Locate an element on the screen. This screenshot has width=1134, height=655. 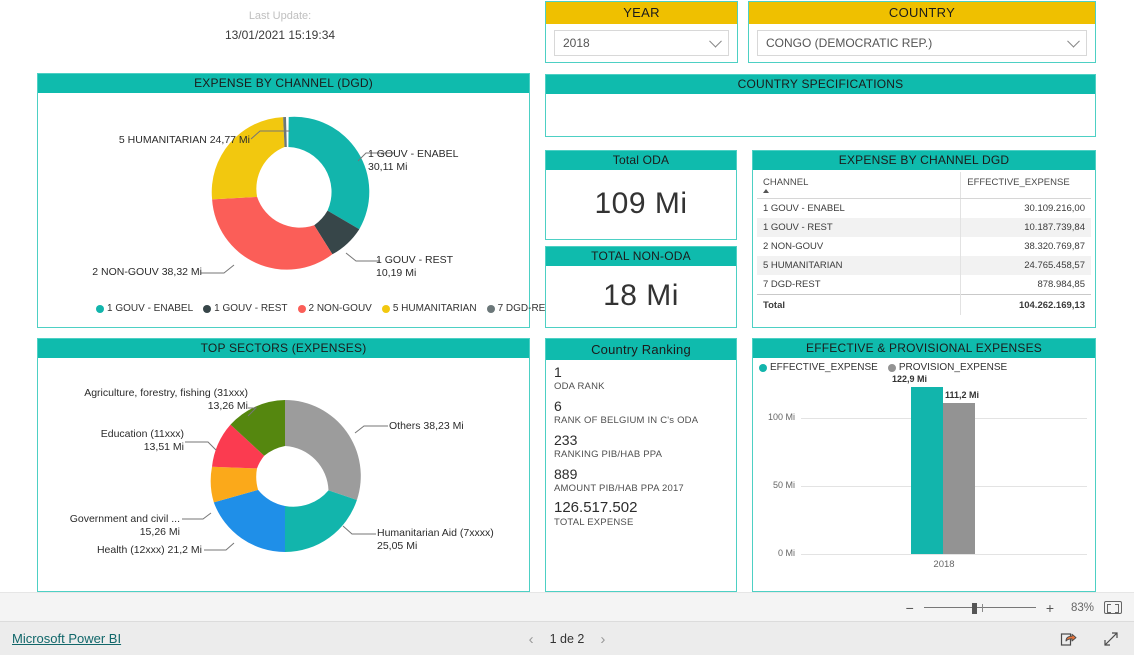
column-header-effective-expense: EFFECTIVE_EXPENSE is located at coordinates (1025, 185).